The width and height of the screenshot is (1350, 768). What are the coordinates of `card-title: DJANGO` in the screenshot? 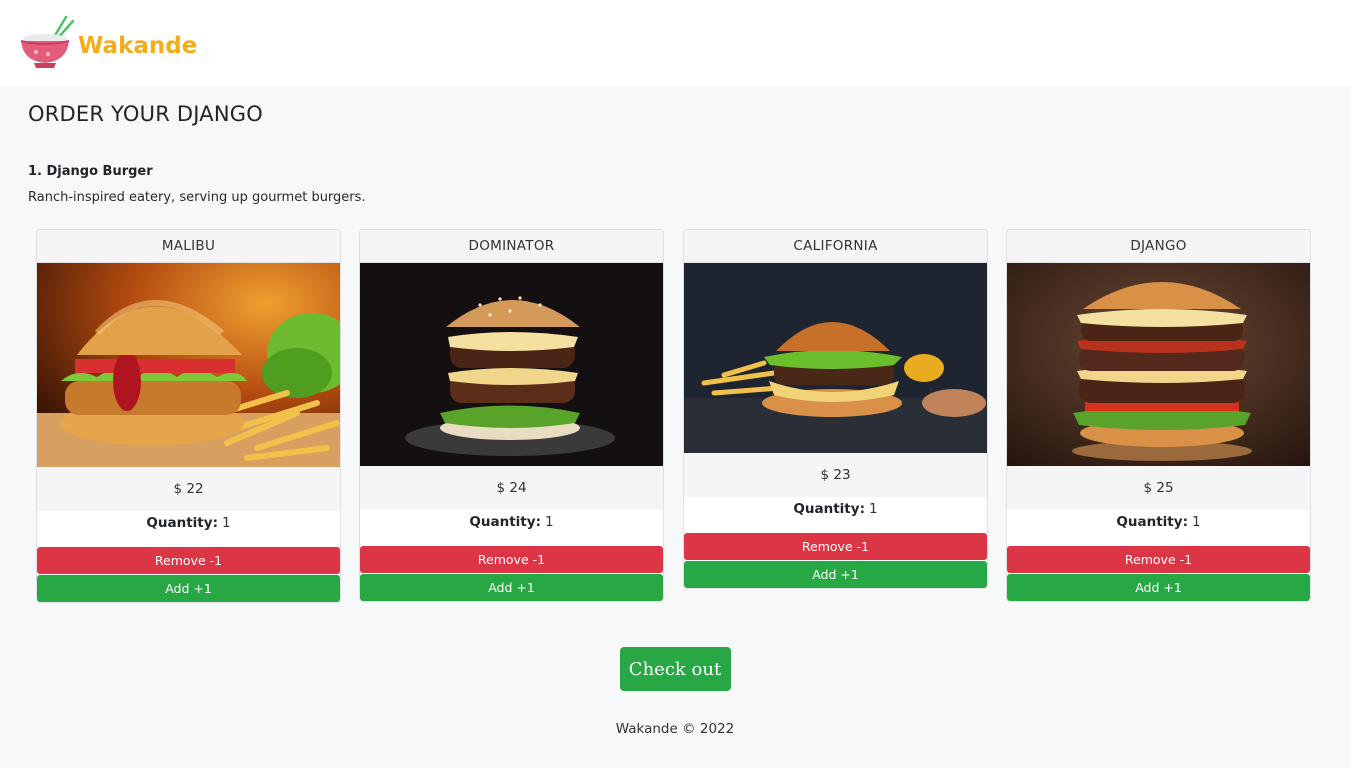 It's located at (1158, 246).